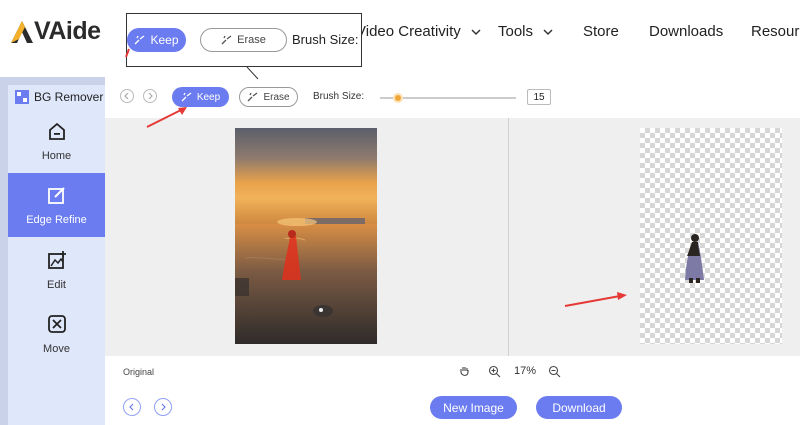  I want to click on pan-button, so click(464, 371).